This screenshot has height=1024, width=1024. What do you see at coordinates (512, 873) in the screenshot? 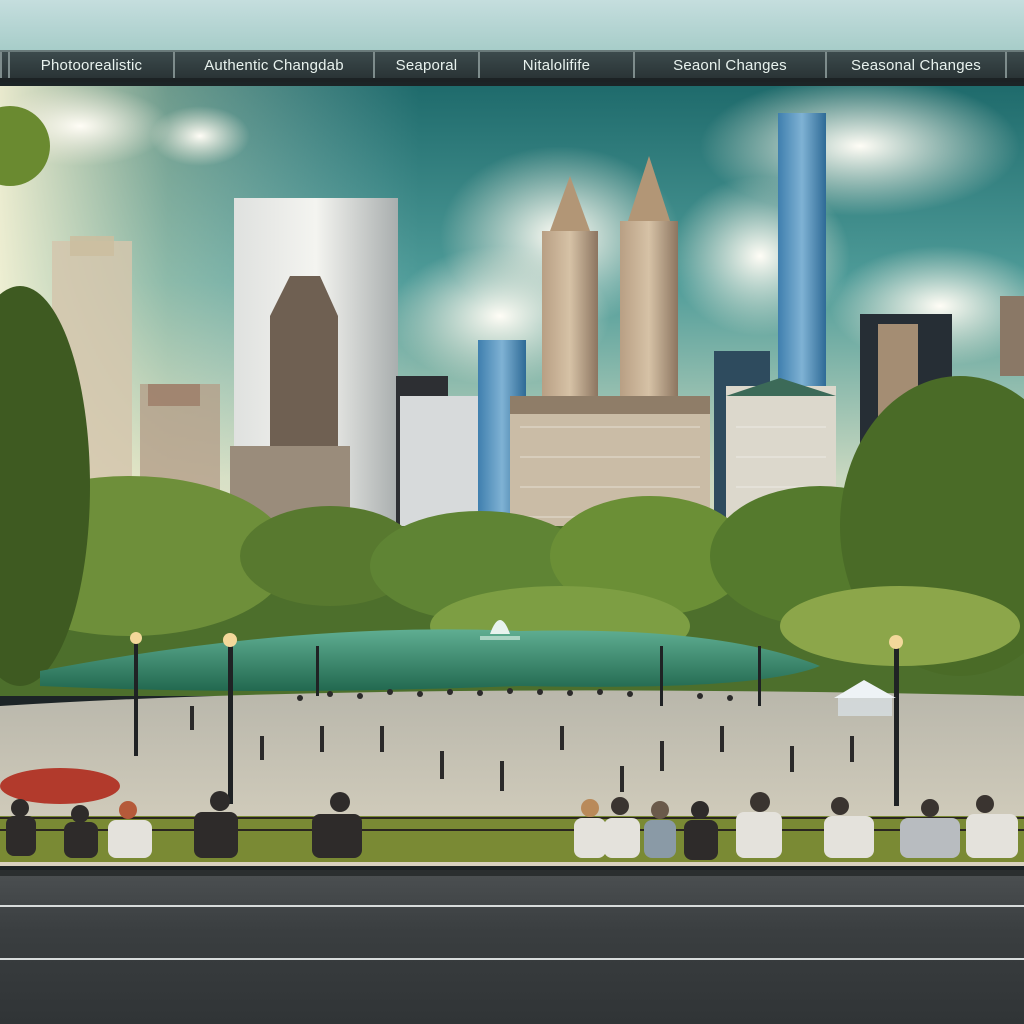
I see `curb` at bounding box center [512, 873].